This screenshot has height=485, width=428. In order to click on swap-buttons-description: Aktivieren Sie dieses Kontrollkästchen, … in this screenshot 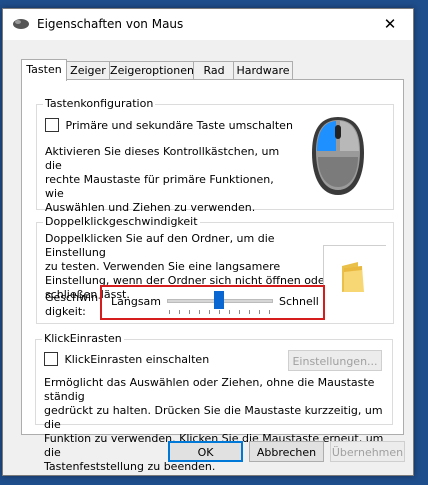, I will do `click(165, 180)`.